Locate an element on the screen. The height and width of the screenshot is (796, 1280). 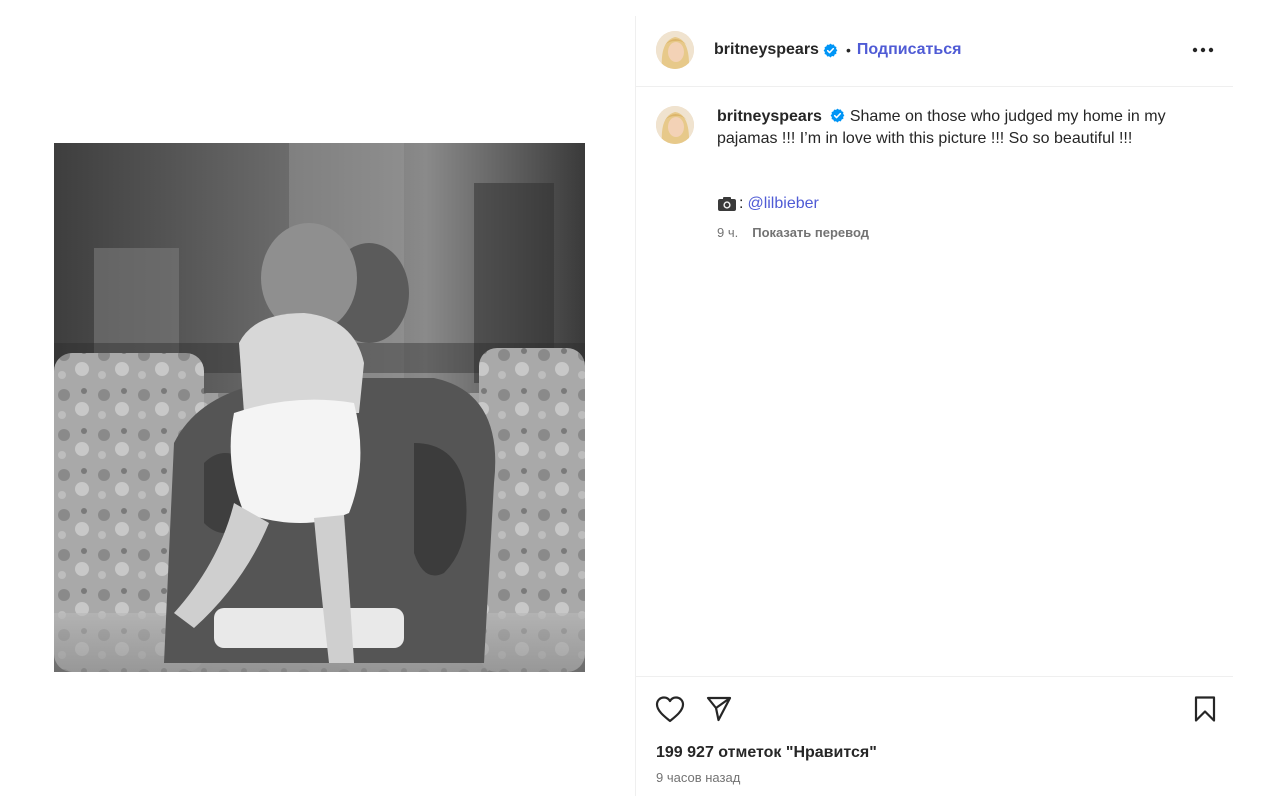
header-identity: britneyspears • Подписаться is located at coordinates (837, 50).